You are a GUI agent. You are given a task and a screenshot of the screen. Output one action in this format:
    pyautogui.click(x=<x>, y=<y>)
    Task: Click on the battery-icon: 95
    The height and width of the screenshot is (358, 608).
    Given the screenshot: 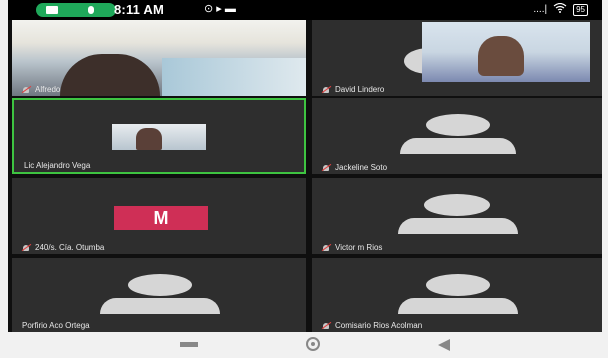 What is the action you would take?
    pyautogui.click(x=580, y=9)
    